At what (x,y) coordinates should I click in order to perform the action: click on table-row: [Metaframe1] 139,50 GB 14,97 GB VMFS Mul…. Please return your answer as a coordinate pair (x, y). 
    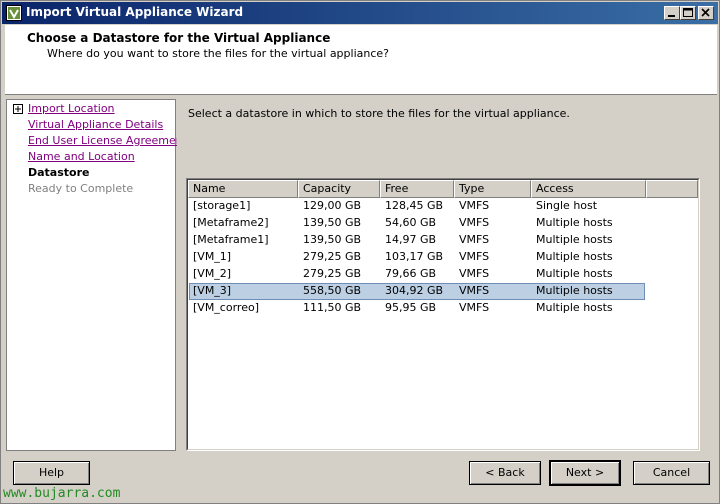
    Looking at the image, I should click on (417, 240).